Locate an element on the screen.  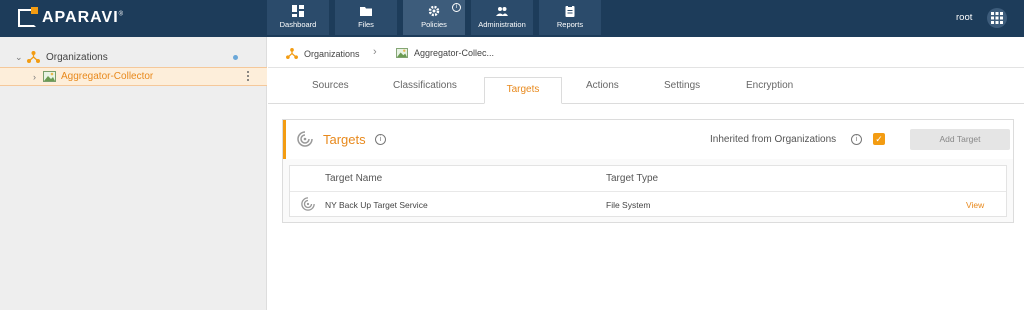
nav-label: Policies is located at coordinates (434, 24).